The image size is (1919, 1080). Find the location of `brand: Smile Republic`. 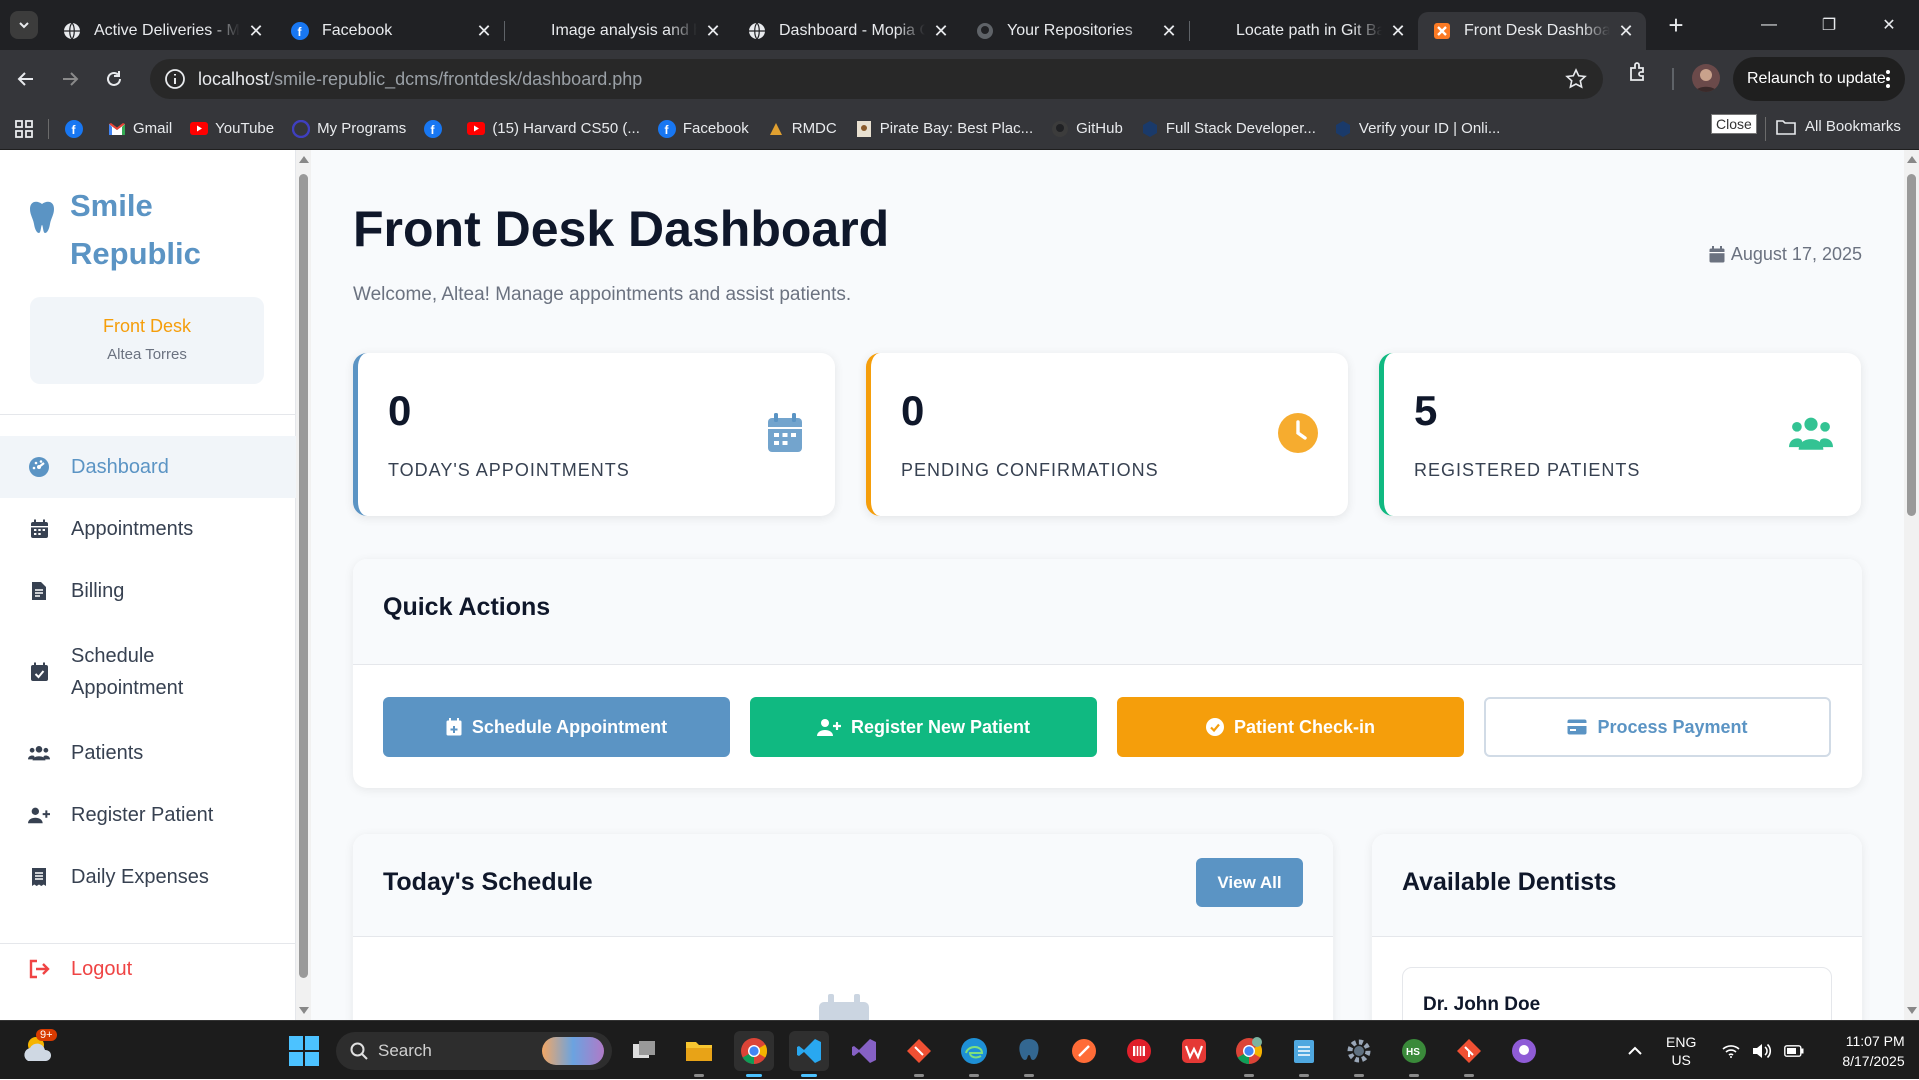

brand: Smile Republic is located at coordinates (124, 230).